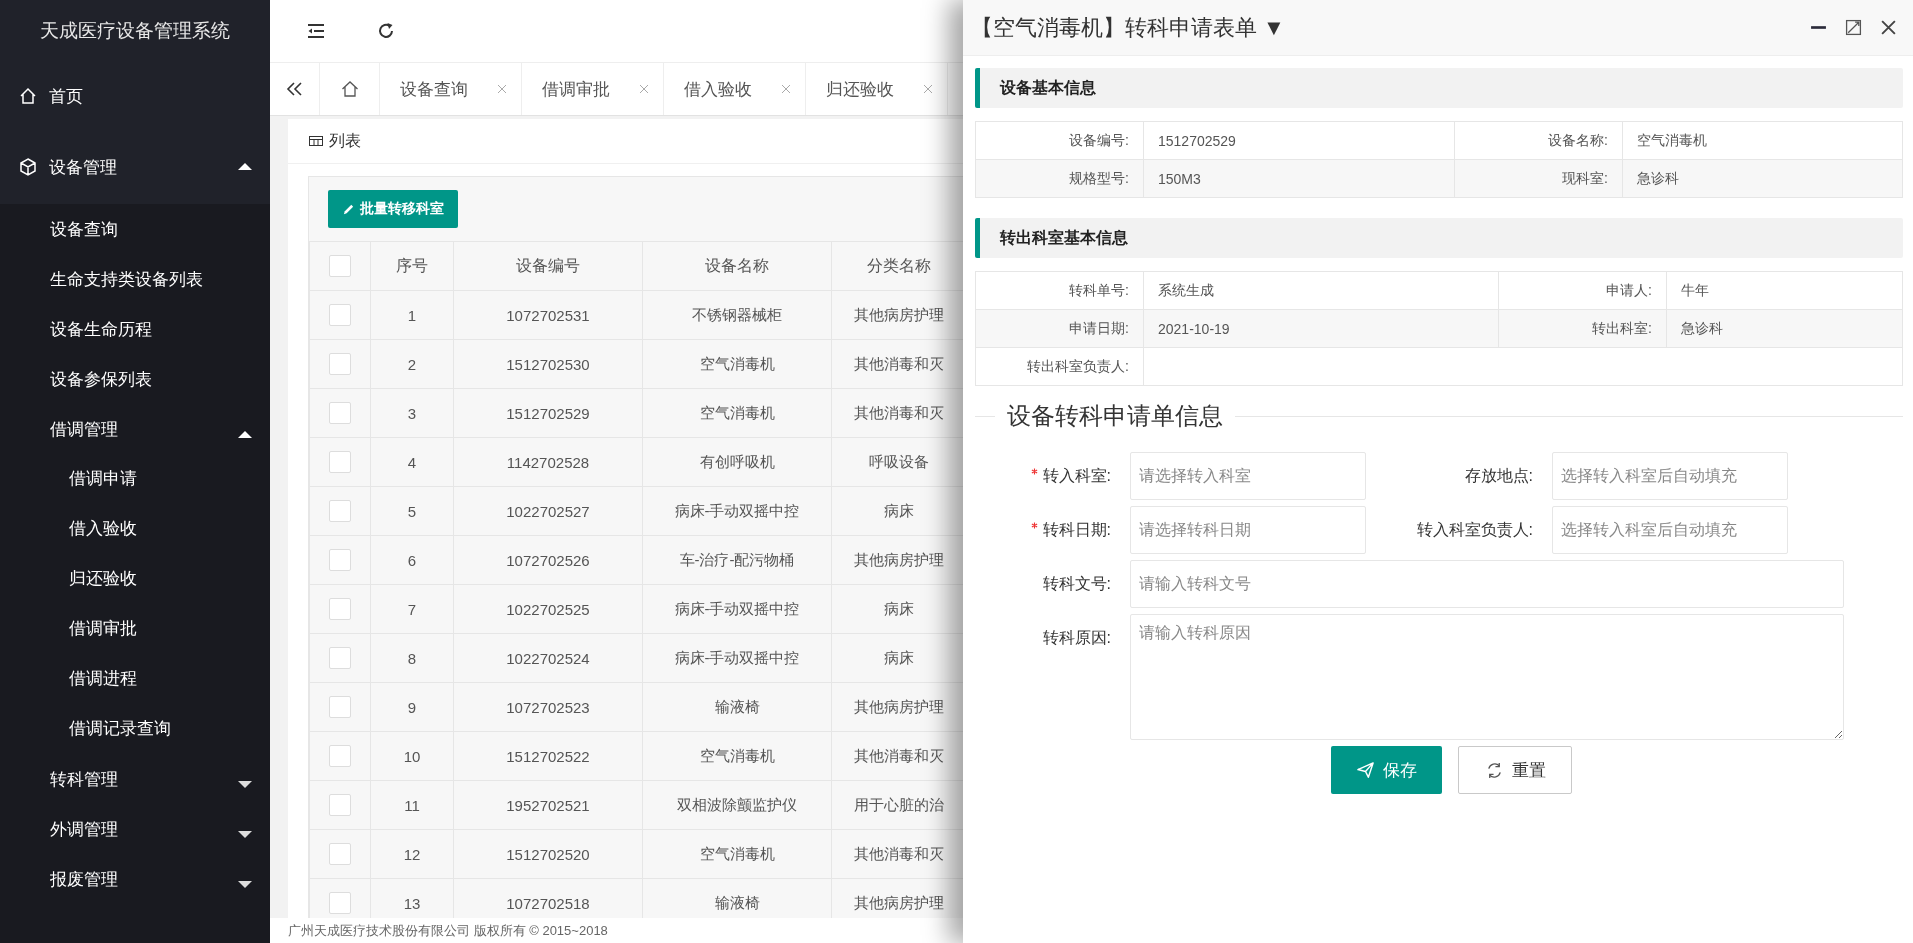 This screenshot has width=1913, height=943. I want to click on field-value: 150M3, so click(1299, 178).